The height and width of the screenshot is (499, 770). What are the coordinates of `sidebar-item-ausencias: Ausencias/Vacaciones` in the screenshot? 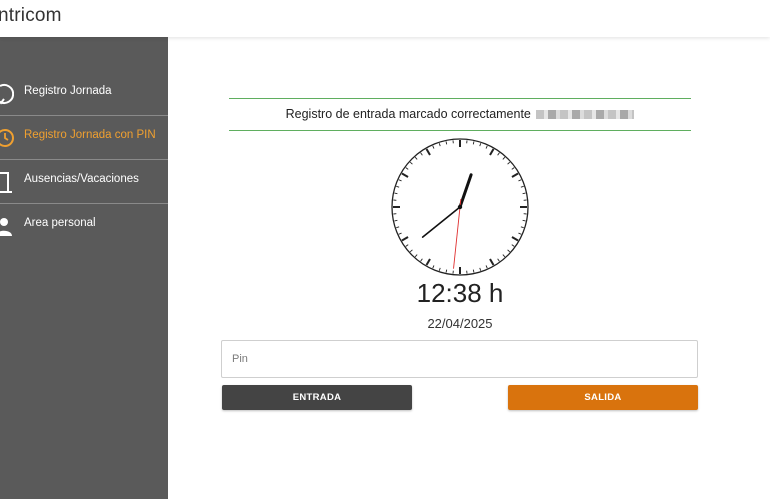 It's located at (84, 182).